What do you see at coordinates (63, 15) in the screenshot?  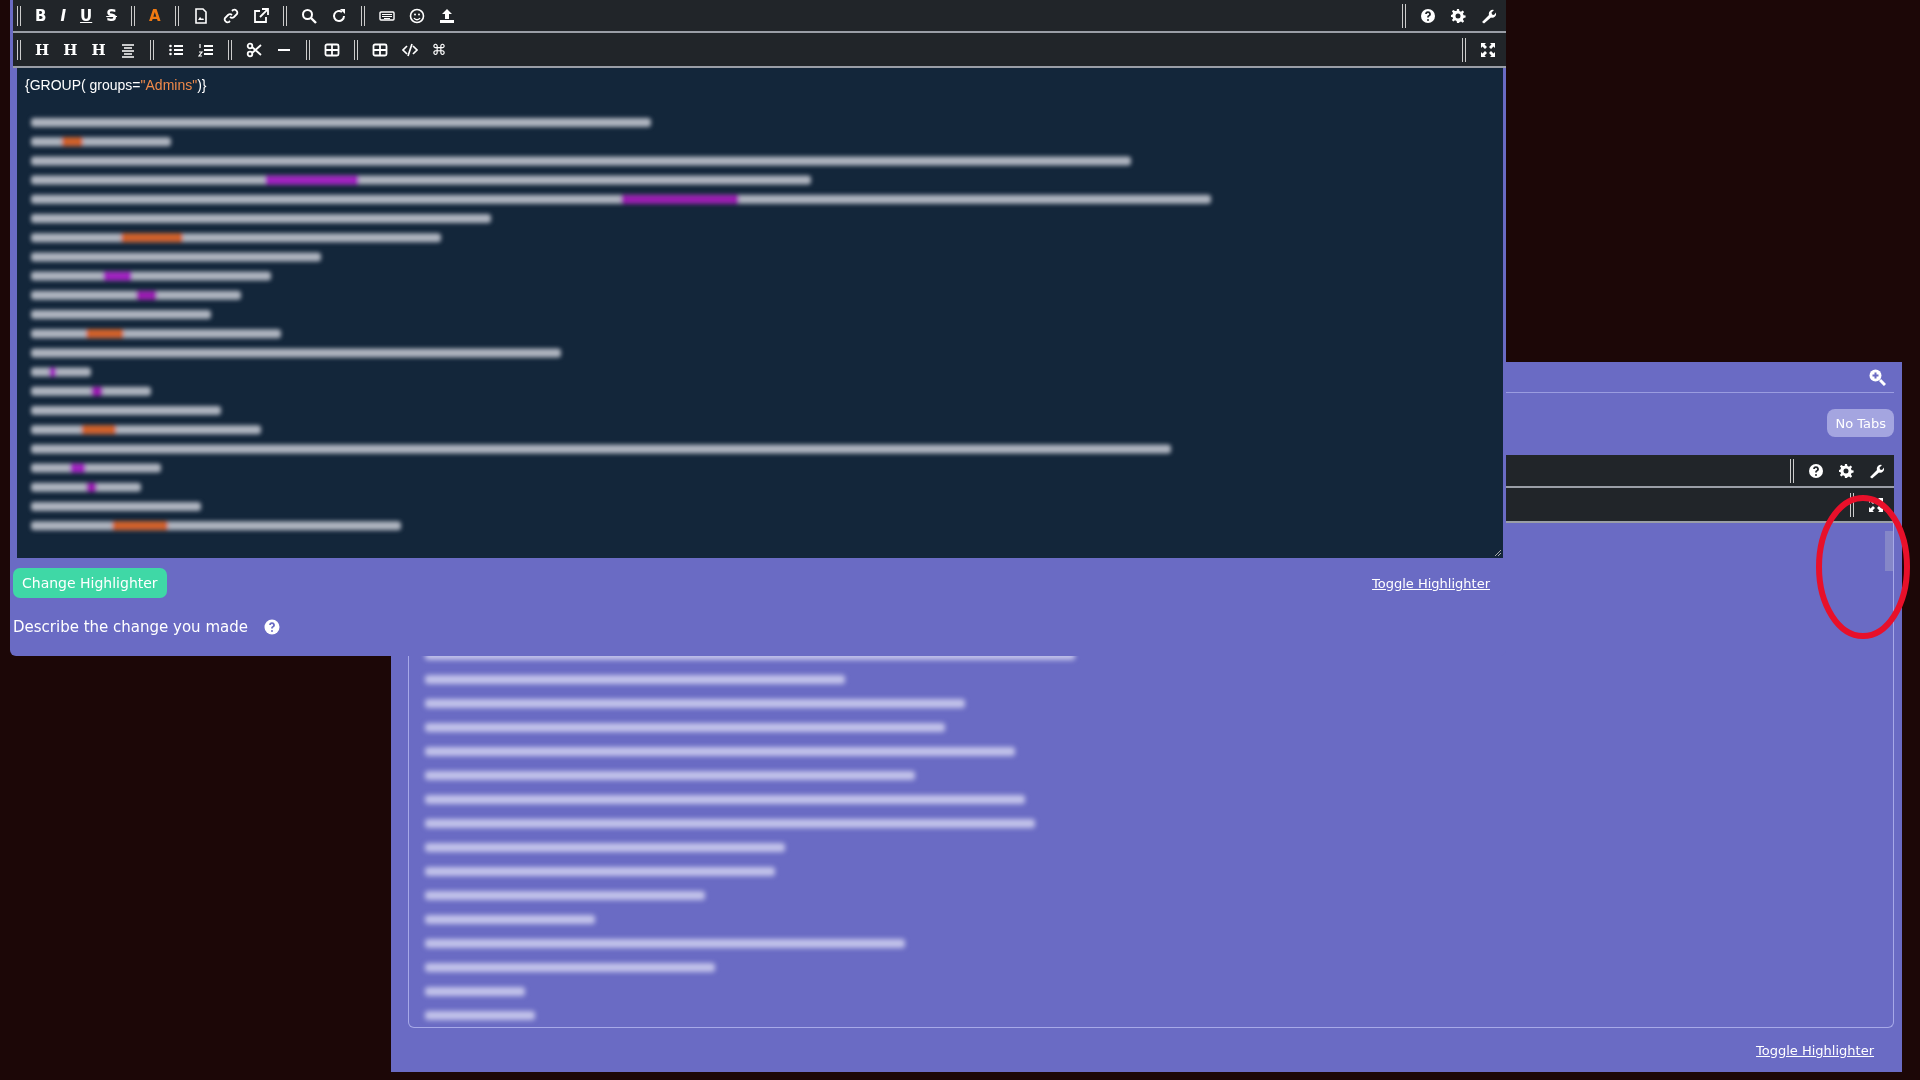 I see `format-button: I` at bounding box center [63, 15].